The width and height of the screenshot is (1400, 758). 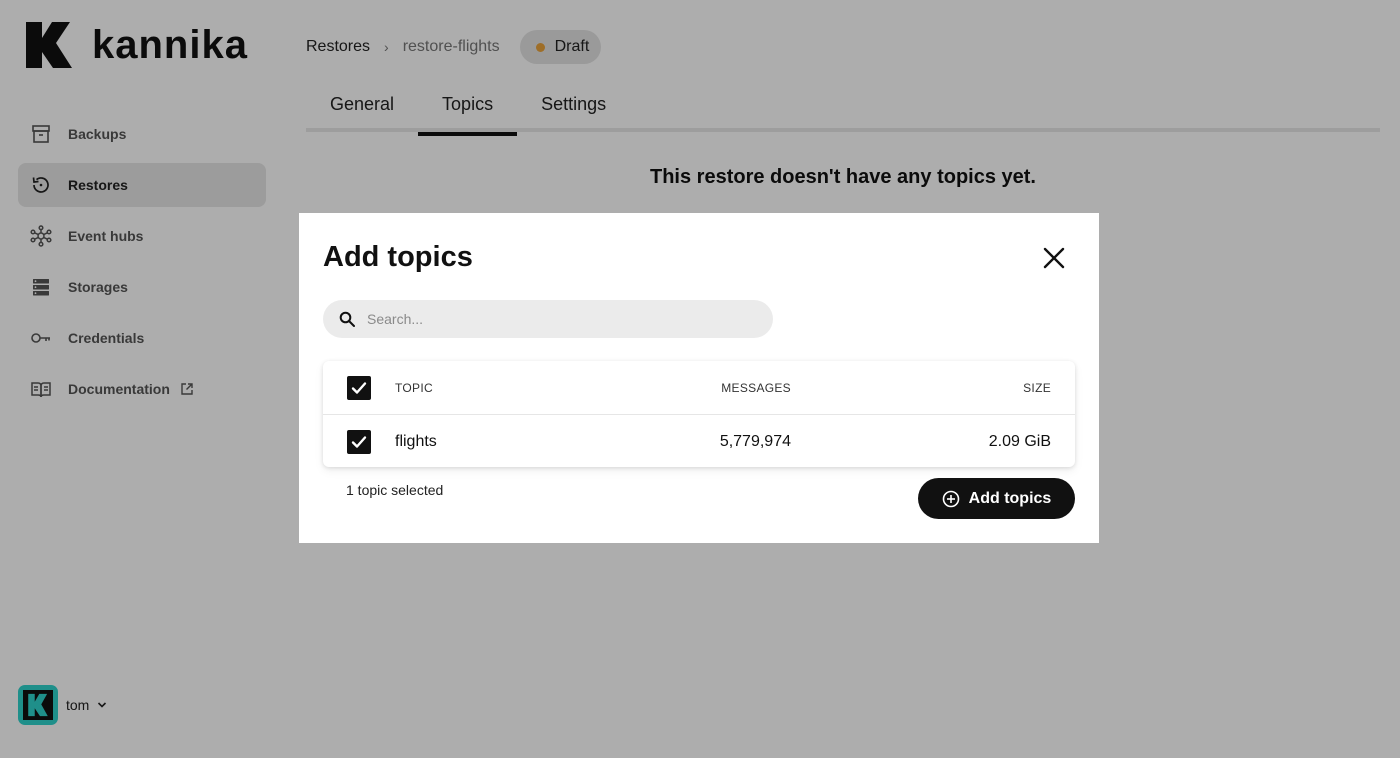 I want to click on column-header-topic: TOPIC, so click(x=414, y=388).